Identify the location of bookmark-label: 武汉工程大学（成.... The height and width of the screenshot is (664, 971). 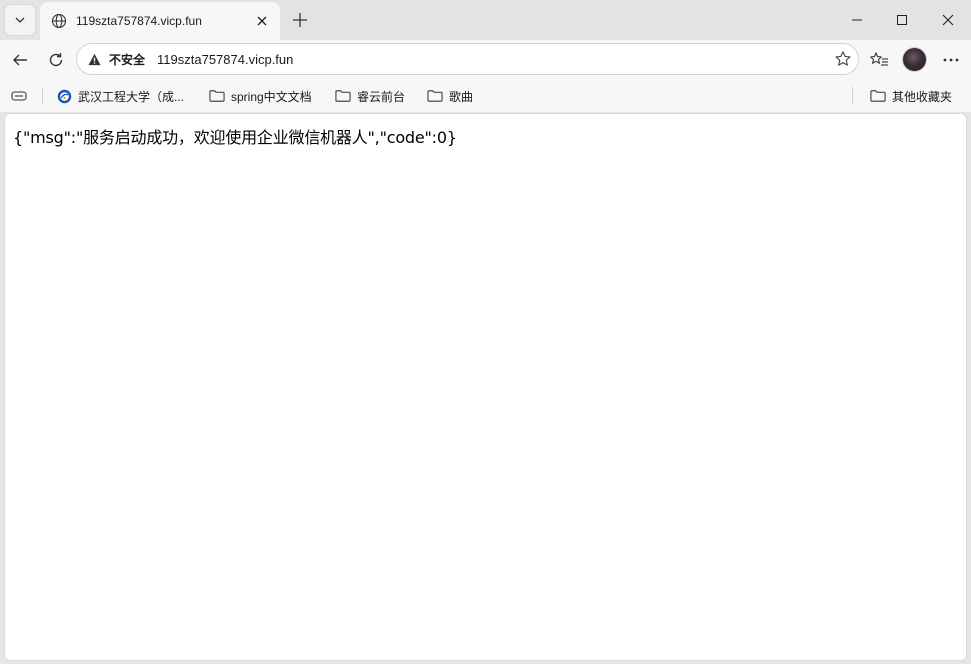
(131, 96).